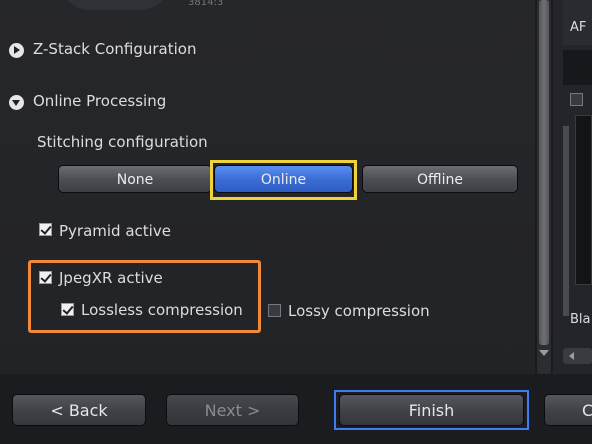 The height and width of the screenshot is (444, 592). I want to click on stitching-config-label: Stitching configuration, so click(122, 142).